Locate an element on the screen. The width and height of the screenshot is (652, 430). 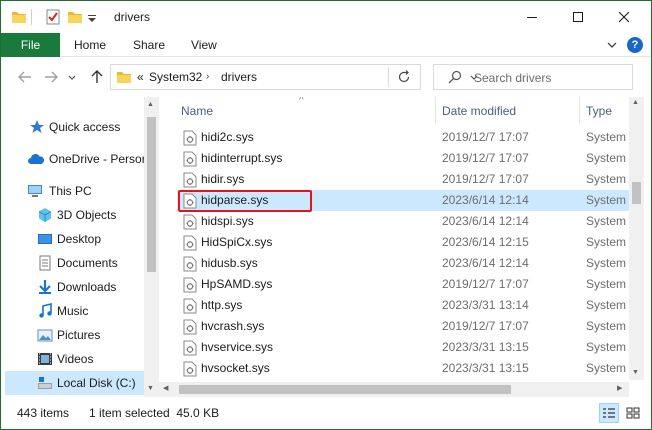
horizontal-scrollbar: ◀ ▶ is located at coordinates (394, 389).